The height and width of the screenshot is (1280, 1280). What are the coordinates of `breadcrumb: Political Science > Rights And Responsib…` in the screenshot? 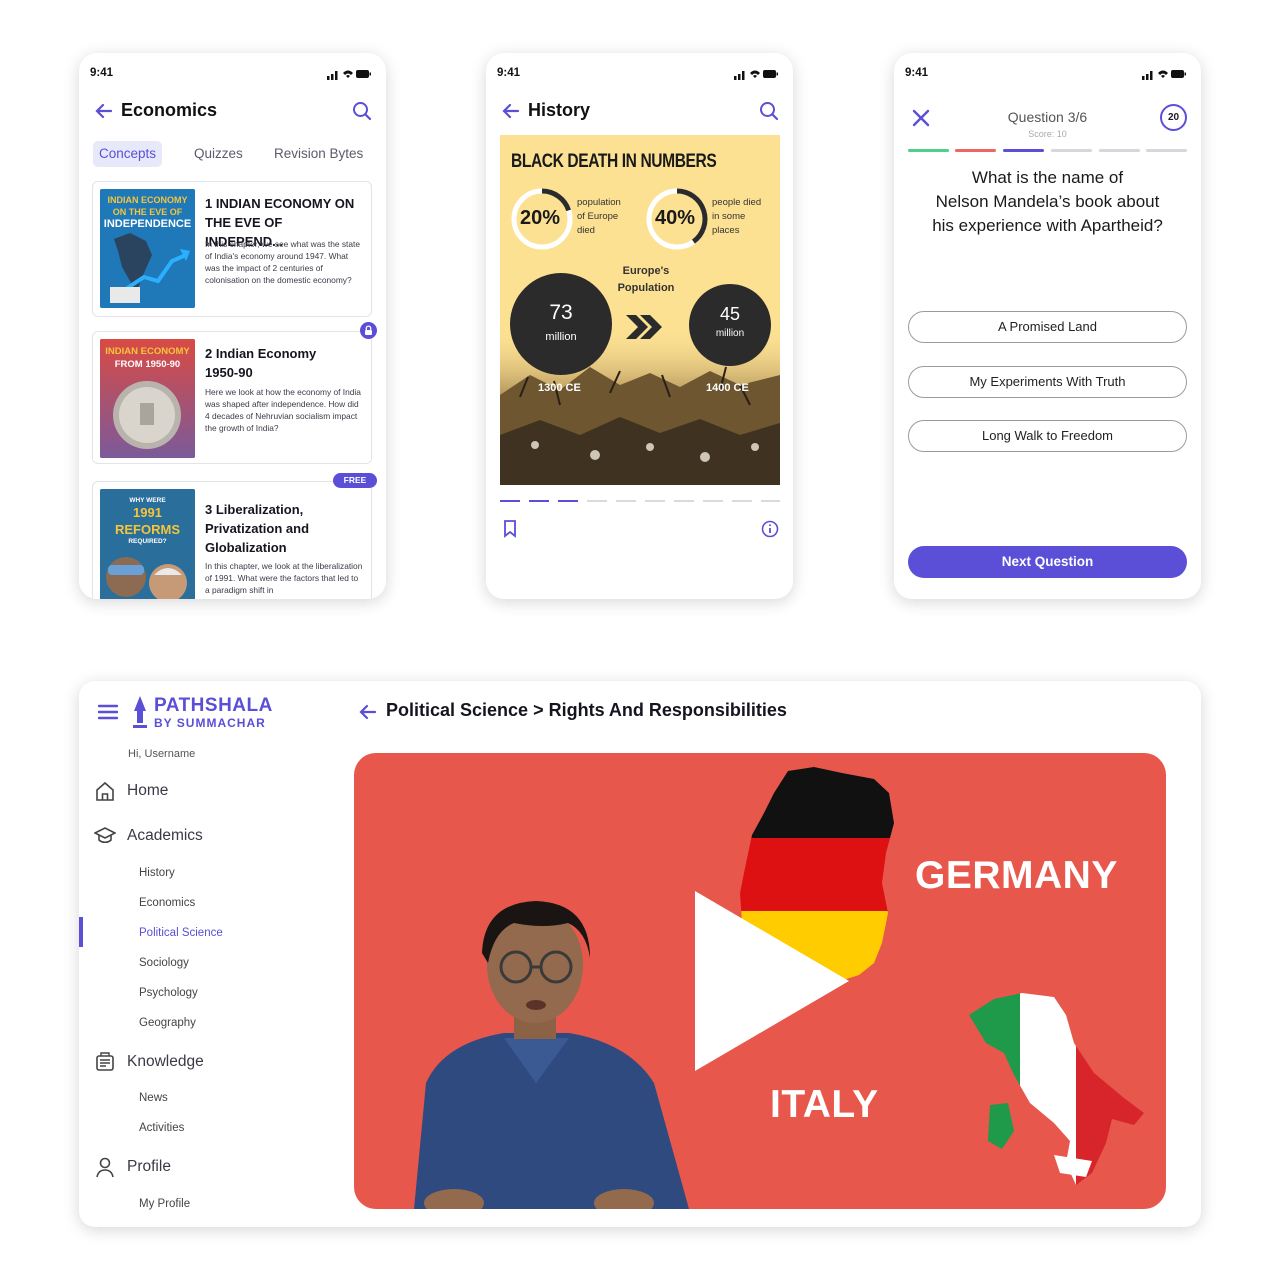 It's located at (586, 710).